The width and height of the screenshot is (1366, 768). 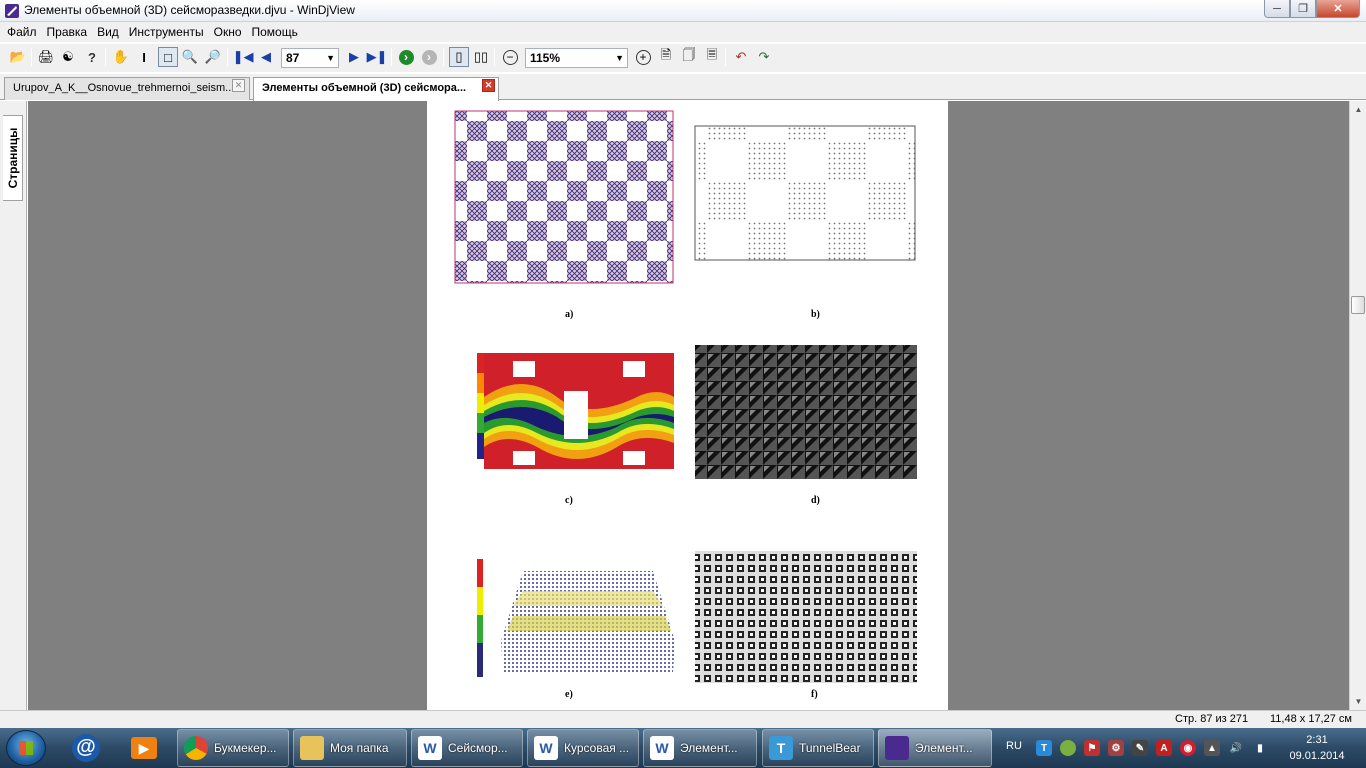 I want to click on next-page-button: ▶, so click(x=354, y=57).